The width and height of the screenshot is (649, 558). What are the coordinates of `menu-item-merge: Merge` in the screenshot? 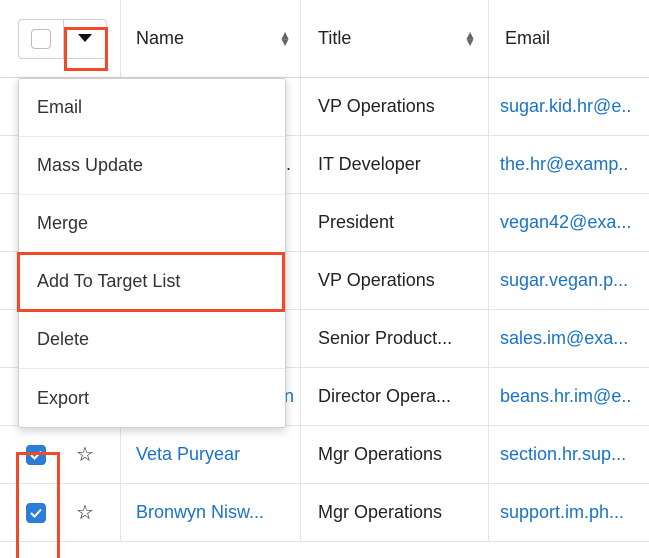 It's located at (152, 224).